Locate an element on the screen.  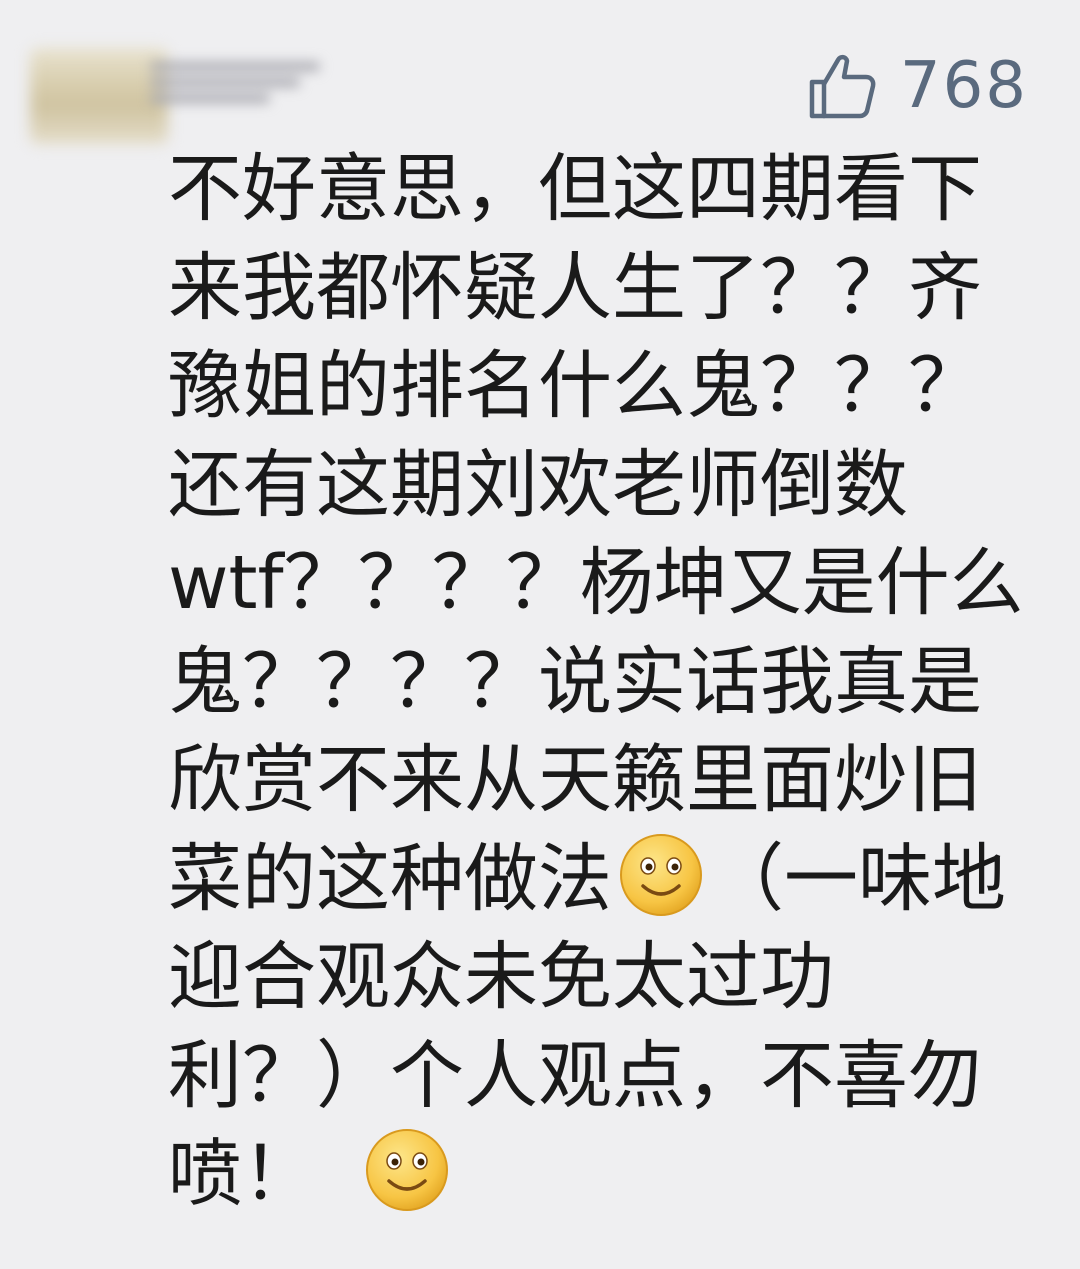
like-count: 768 is located at coordinates (963, 86).